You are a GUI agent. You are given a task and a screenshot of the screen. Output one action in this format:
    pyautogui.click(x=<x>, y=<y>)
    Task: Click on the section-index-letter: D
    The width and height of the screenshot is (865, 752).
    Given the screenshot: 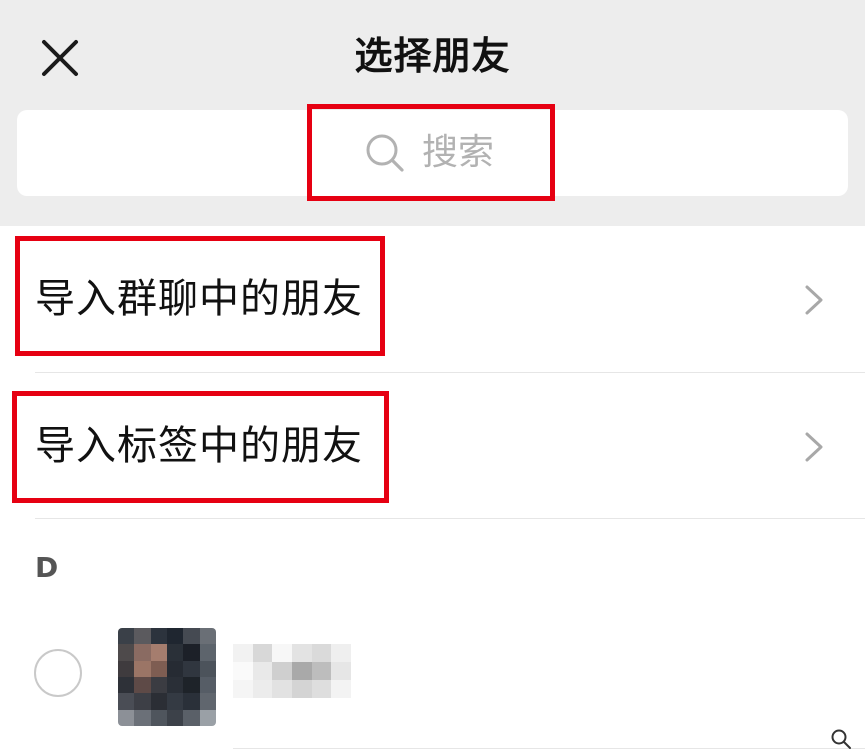 What is the action you would take?
    pyautogui.click(x=47, y=567)
    